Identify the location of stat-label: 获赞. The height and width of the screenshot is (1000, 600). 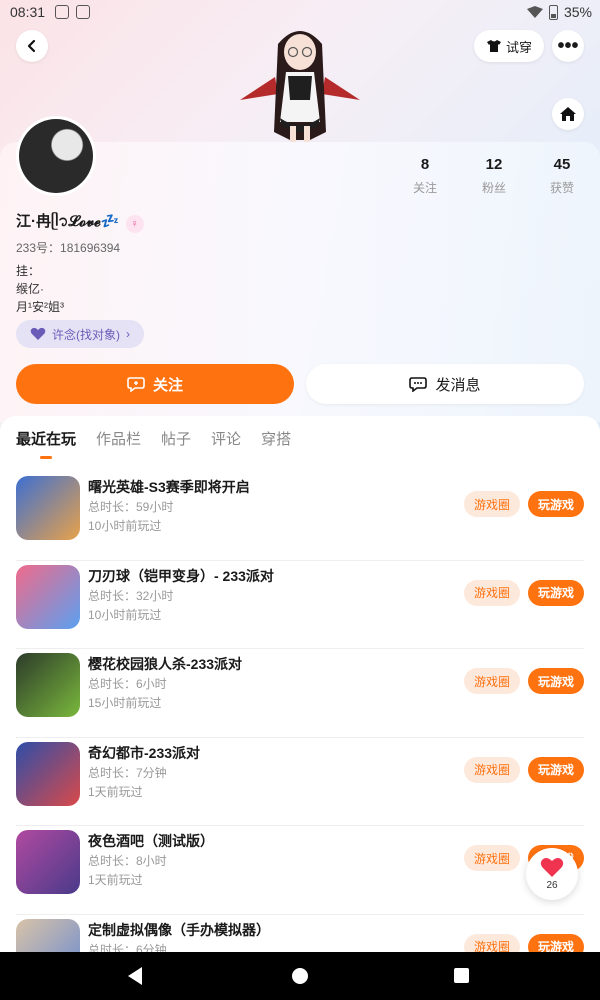
(561, 188).